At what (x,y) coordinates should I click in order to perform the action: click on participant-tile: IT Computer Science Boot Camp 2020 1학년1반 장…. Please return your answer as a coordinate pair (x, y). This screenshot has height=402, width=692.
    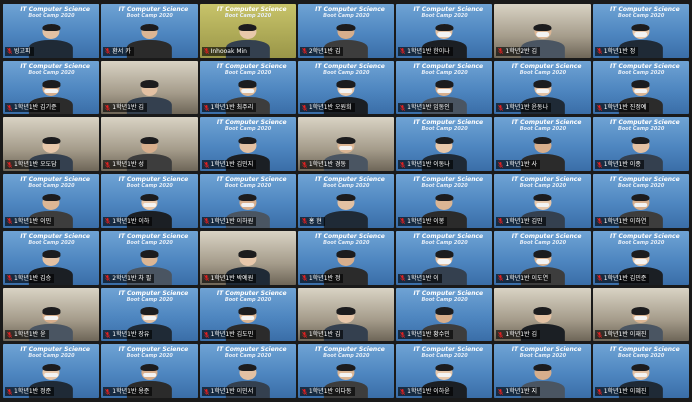
    Looking at the image, I should click on (149, 314).